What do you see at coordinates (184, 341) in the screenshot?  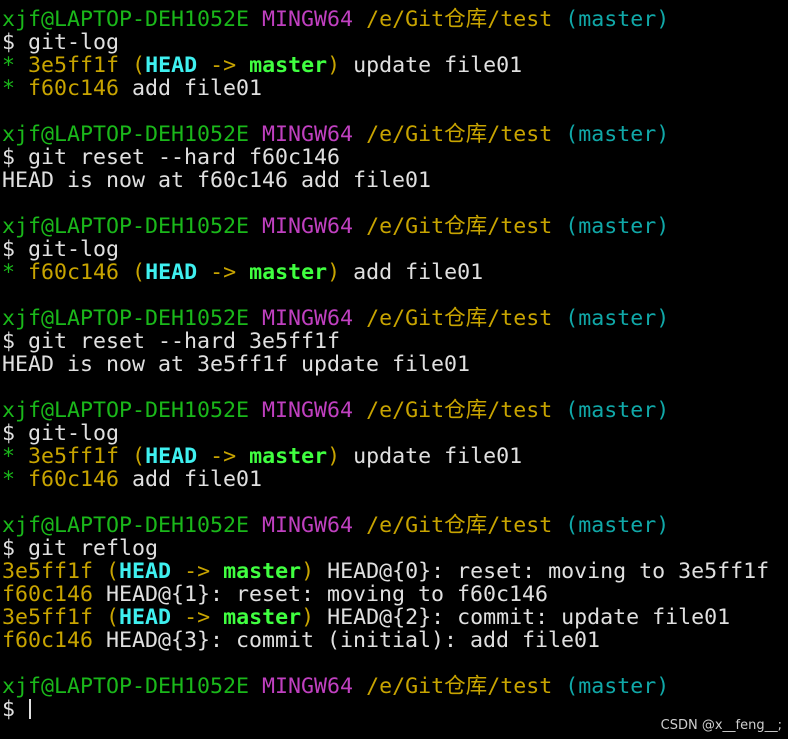 I see `command-text: git reset --hard 3e5ff1f` at bounding box center [184, 341].